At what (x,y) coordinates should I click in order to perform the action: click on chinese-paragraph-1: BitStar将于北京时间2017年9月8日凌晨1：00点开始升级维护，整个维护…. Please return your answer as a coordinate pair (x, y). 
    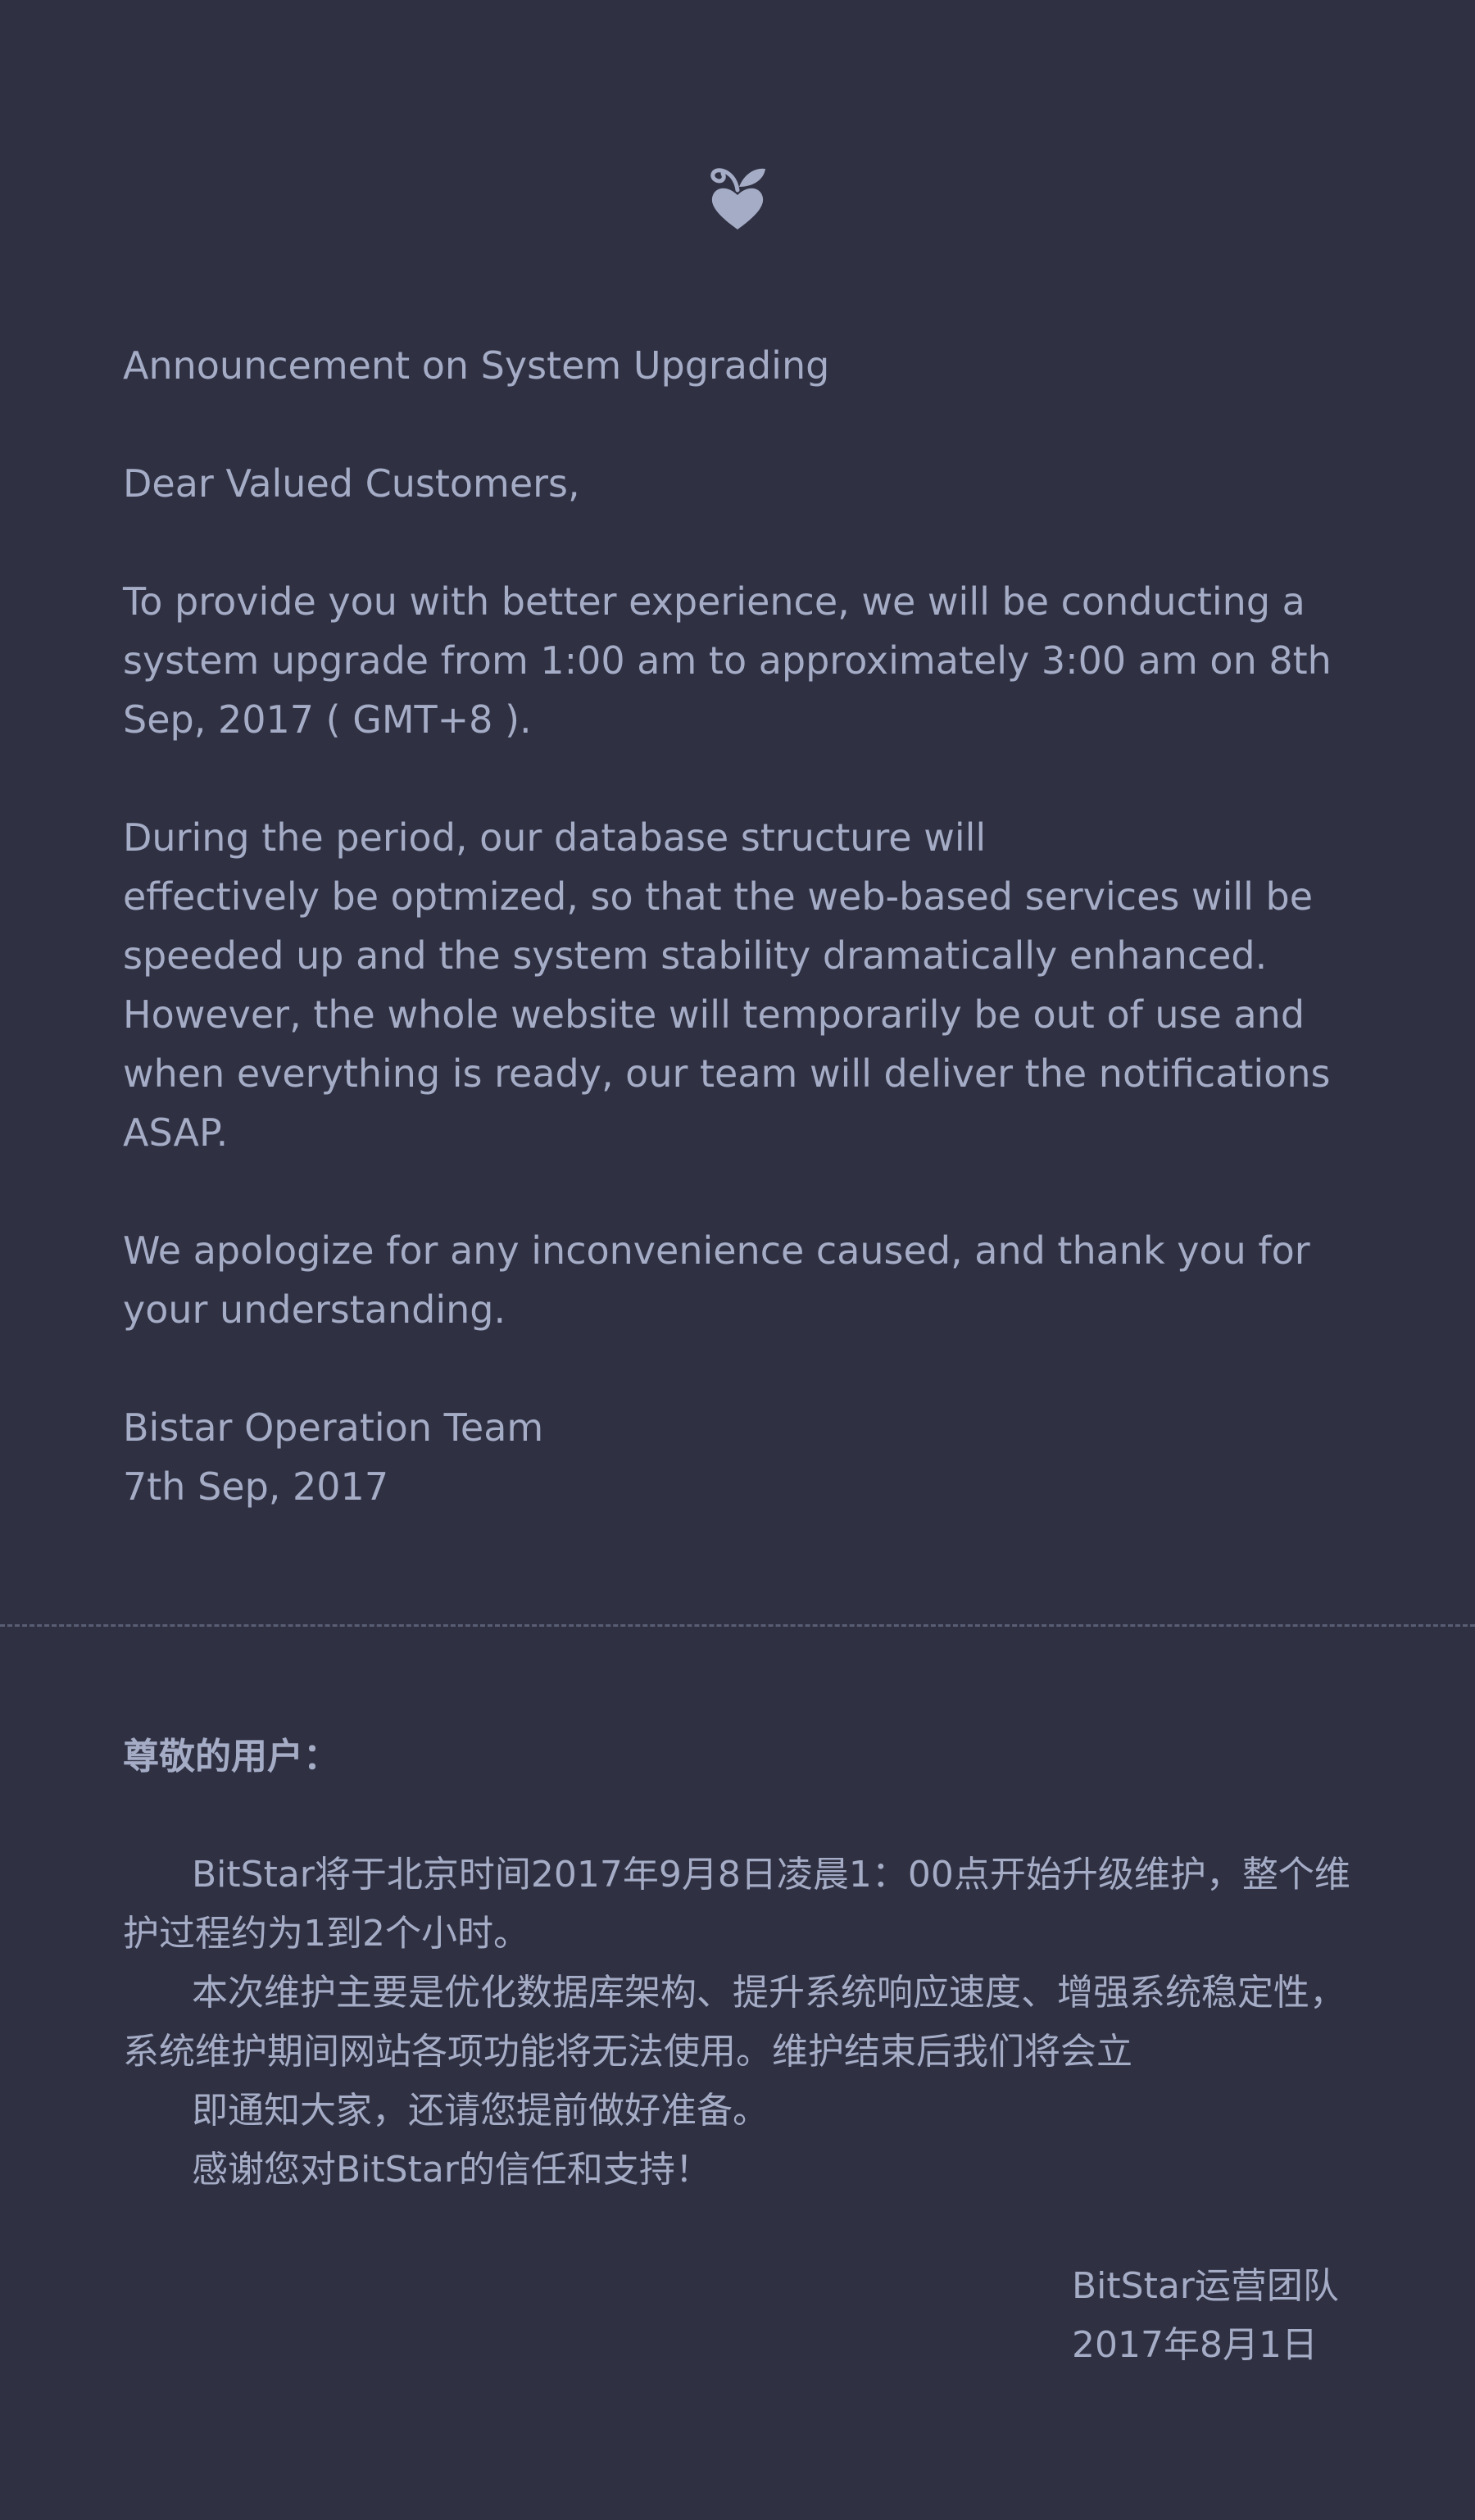
    Looking at the image, I should click on (737, 1905).